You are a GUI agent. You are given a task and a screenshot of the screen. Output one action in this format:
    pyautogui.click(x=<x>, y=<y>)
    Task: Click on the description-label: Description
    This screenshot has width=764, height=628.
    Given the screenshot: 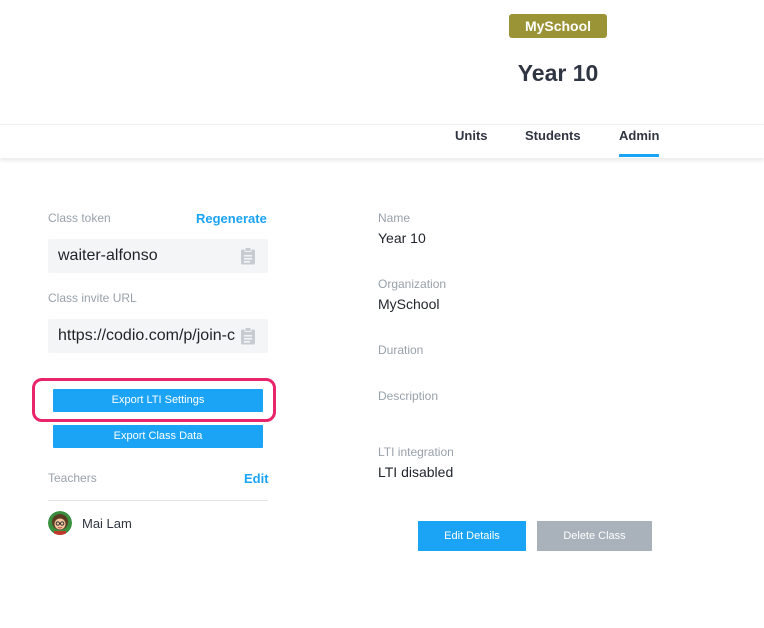 What is the action you would take?
    pyautogui.click(x=408, y=396)
    